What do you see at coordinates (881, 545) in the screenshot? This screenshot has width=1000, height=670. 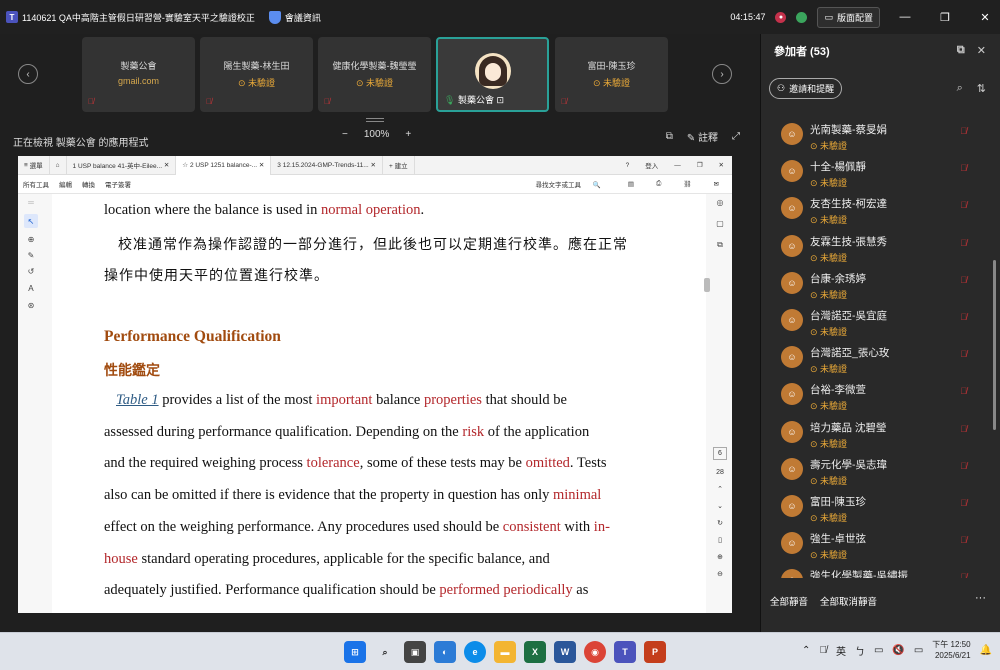 I see `participant-row: ☺ 強生-卓世弦 ⊙ 未驗證 🎙̸` at bounding box center [881, 545].